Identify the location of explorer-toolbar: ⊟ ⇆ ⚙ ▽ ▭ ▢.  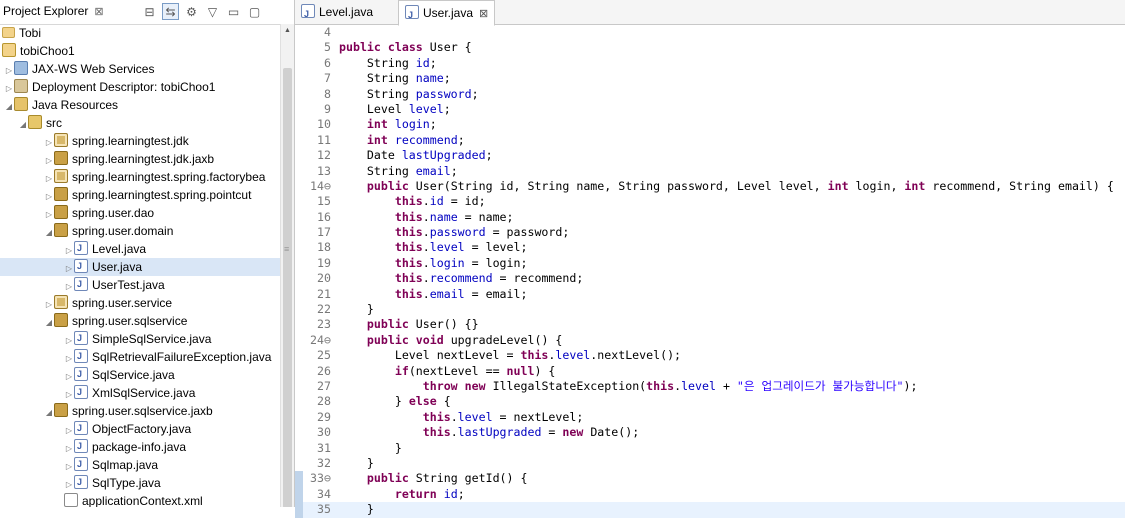
(202, 11).